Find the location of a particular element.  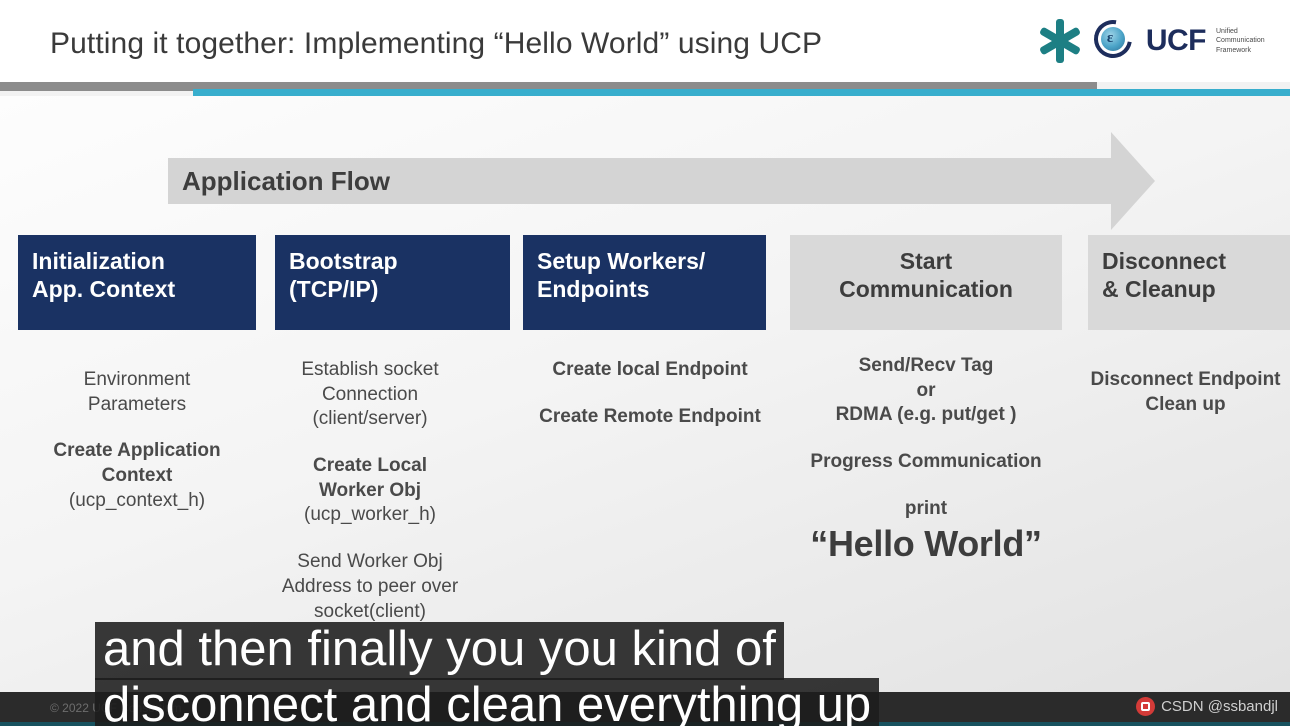

text-line: Address to peer over is located at coordinates (370, 586).